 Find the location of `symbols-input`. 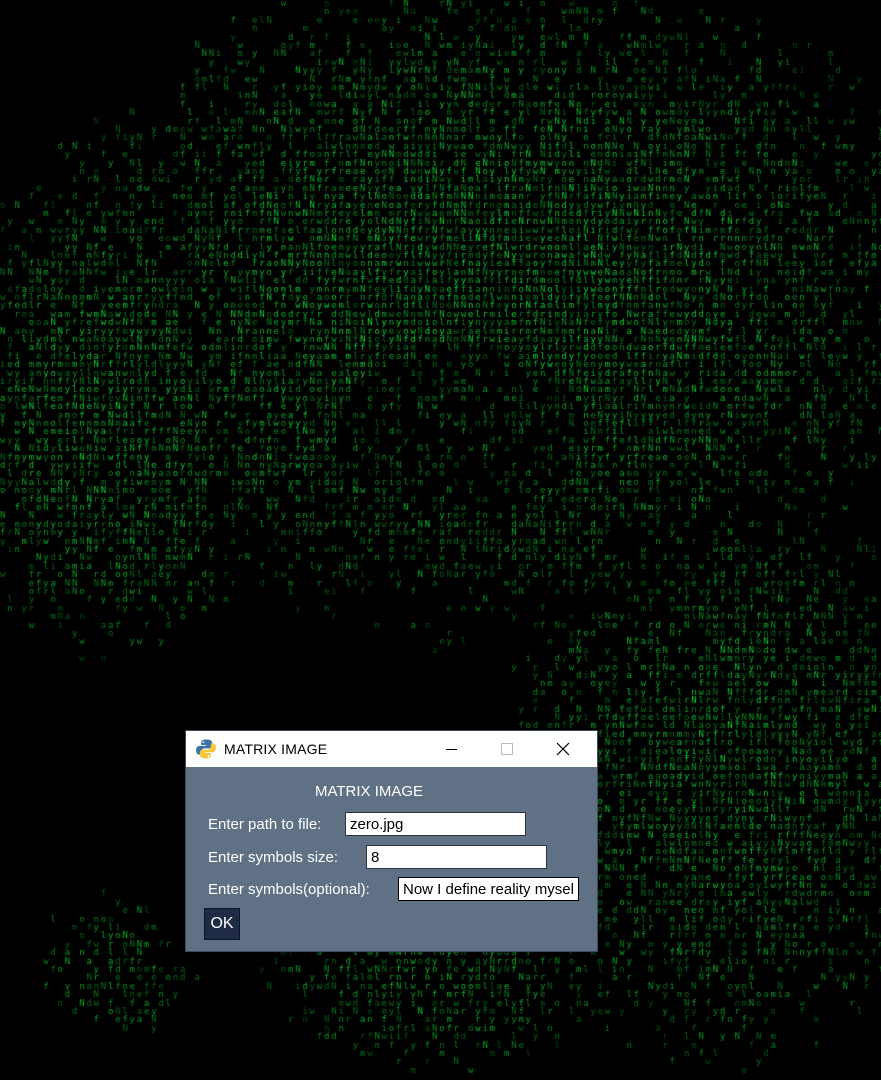

symbols-input is located at coordinates (488, 889).